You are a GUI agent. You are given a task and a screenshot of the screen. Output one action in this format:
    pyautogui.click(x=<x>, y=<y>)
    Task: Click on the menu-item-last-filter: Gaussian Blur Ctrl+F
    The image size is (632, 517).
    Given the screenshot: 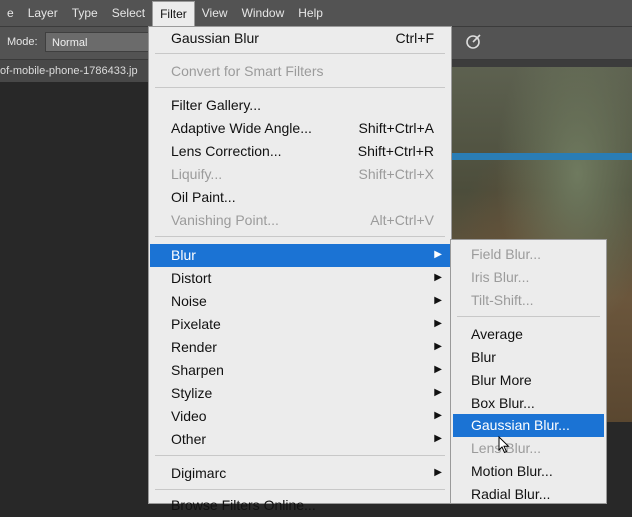 What is the action you would take?
    pyautogui.click(x=300, y=38)
    